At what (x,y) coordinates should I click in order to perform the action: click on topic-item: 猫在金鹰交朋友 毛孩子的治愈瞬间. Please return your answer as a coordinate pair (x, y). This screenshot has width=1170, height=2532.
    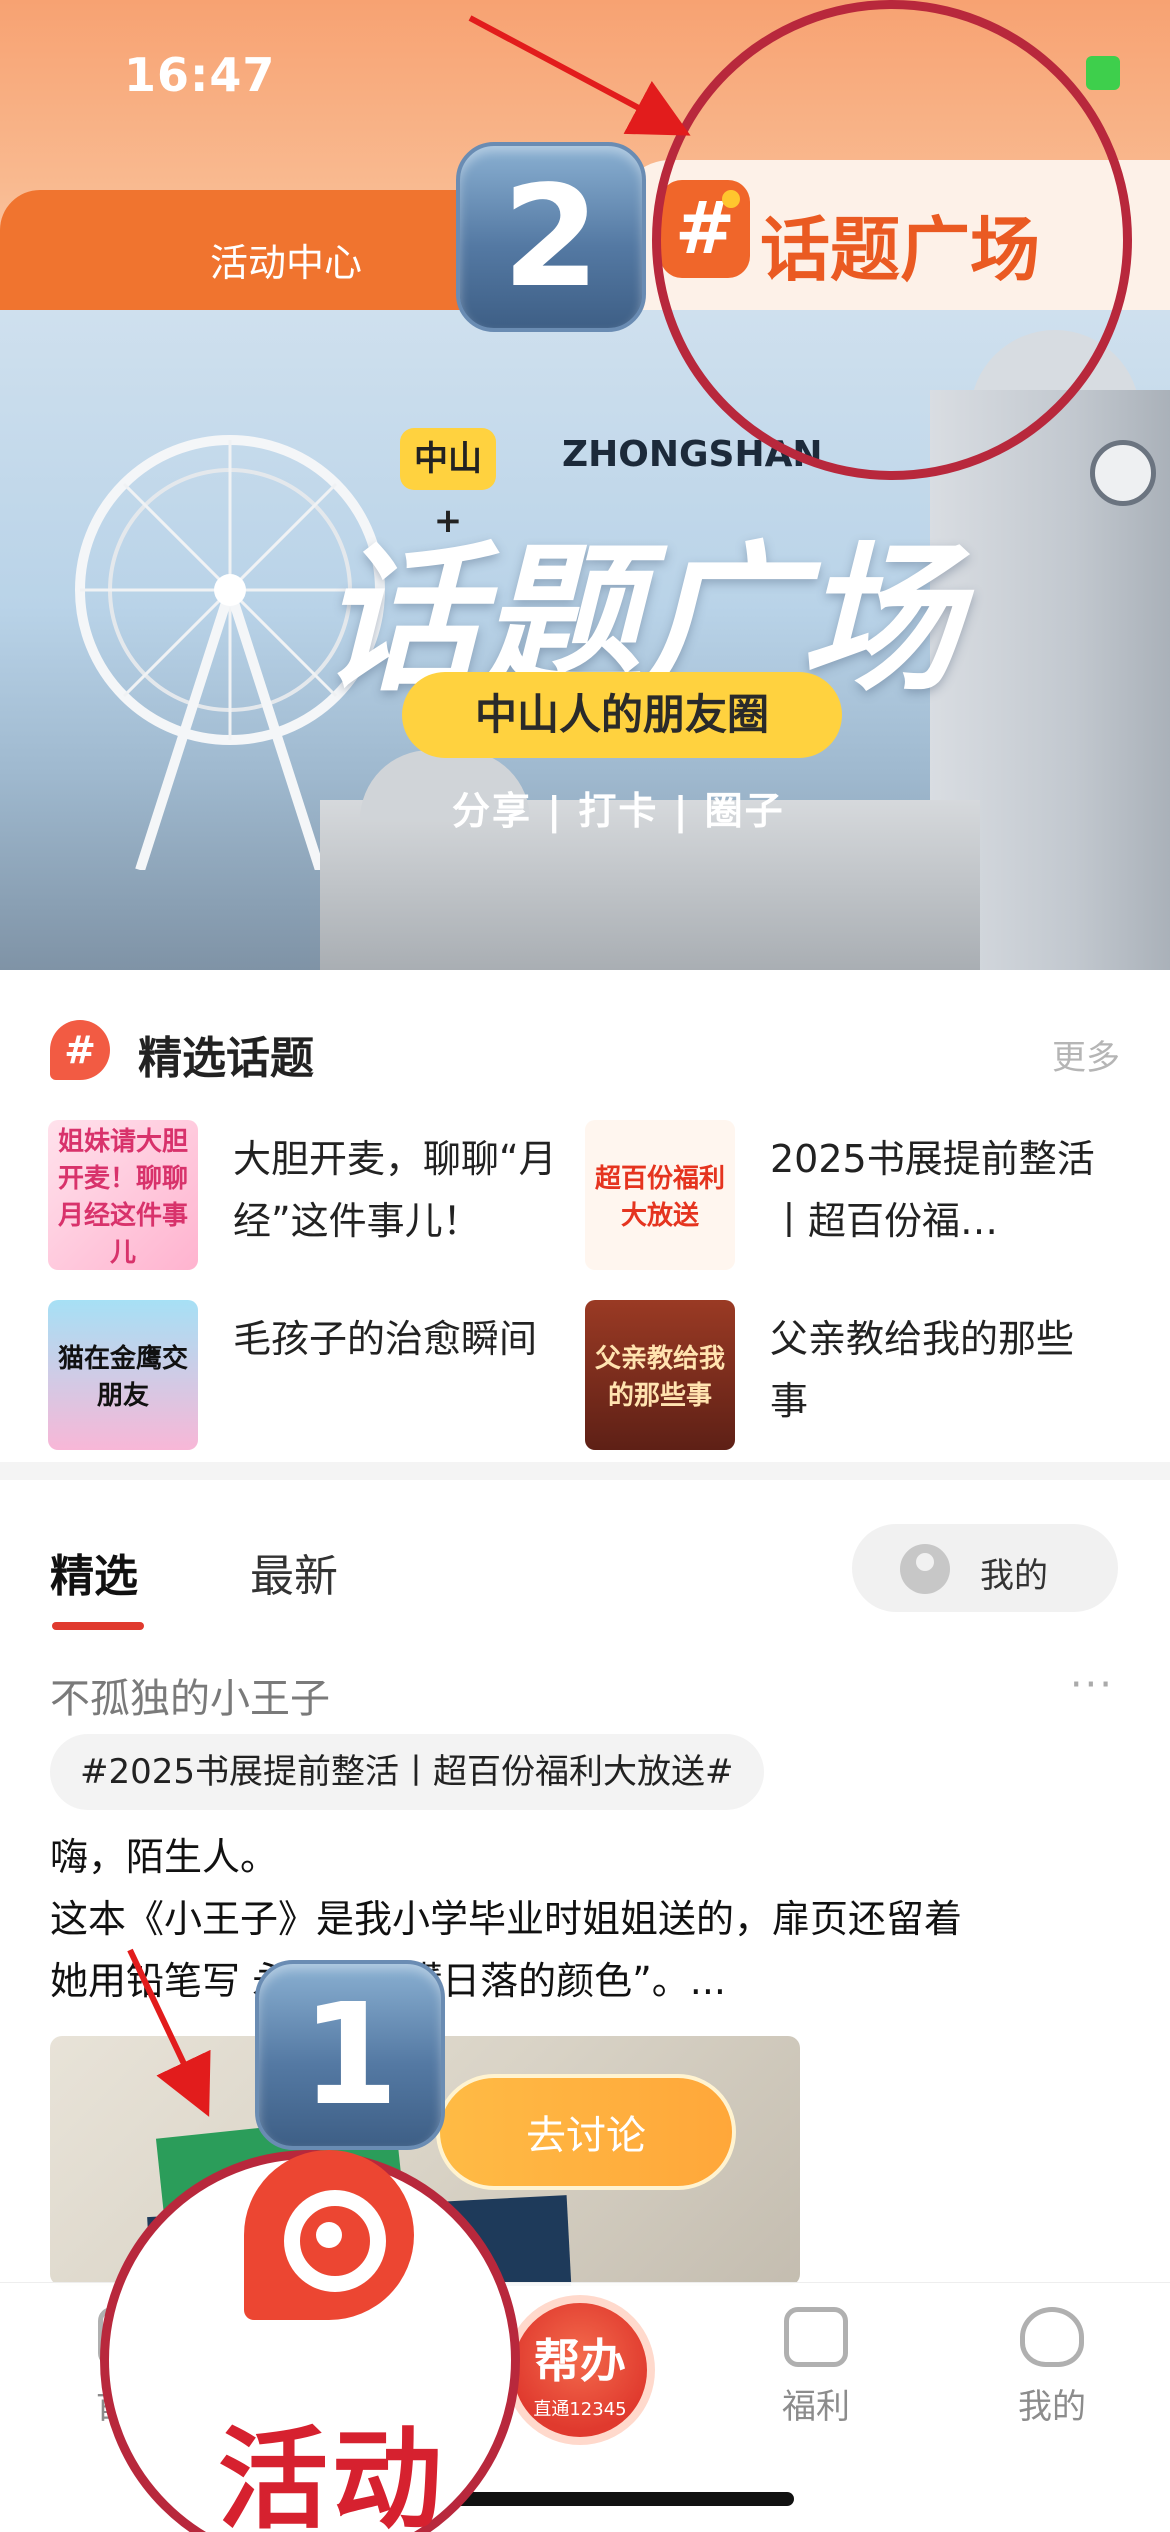
    Looking at the image, I should click on (313, 1380).